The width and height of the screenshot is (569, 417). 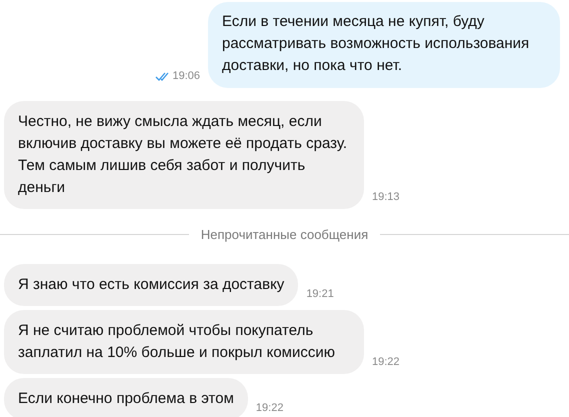 What do you see at coordinates (126, 397) in the screenshot?
I see `incoming-message: Если конечно проблема в этом` at bounding box center [126, 397].